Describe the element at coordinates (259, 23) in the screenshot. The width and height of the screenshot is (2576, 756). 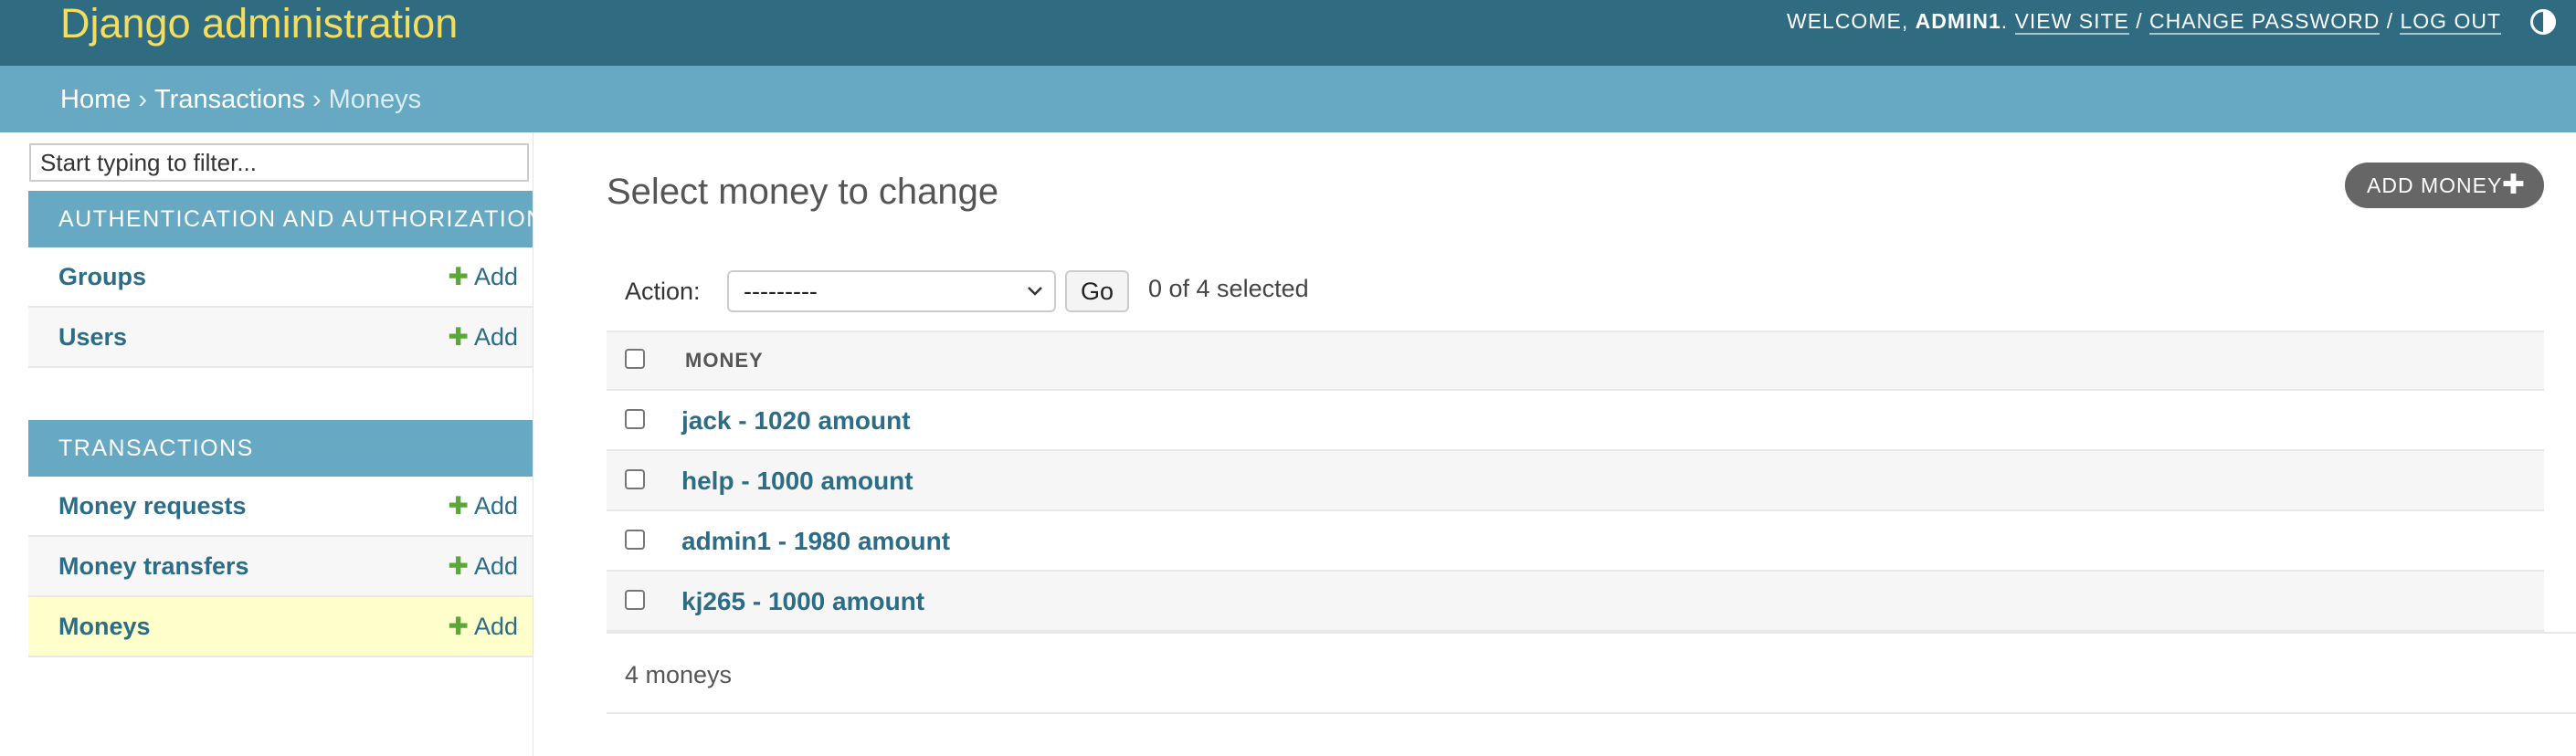
I see `site-branding-link: Django administration` at that location.